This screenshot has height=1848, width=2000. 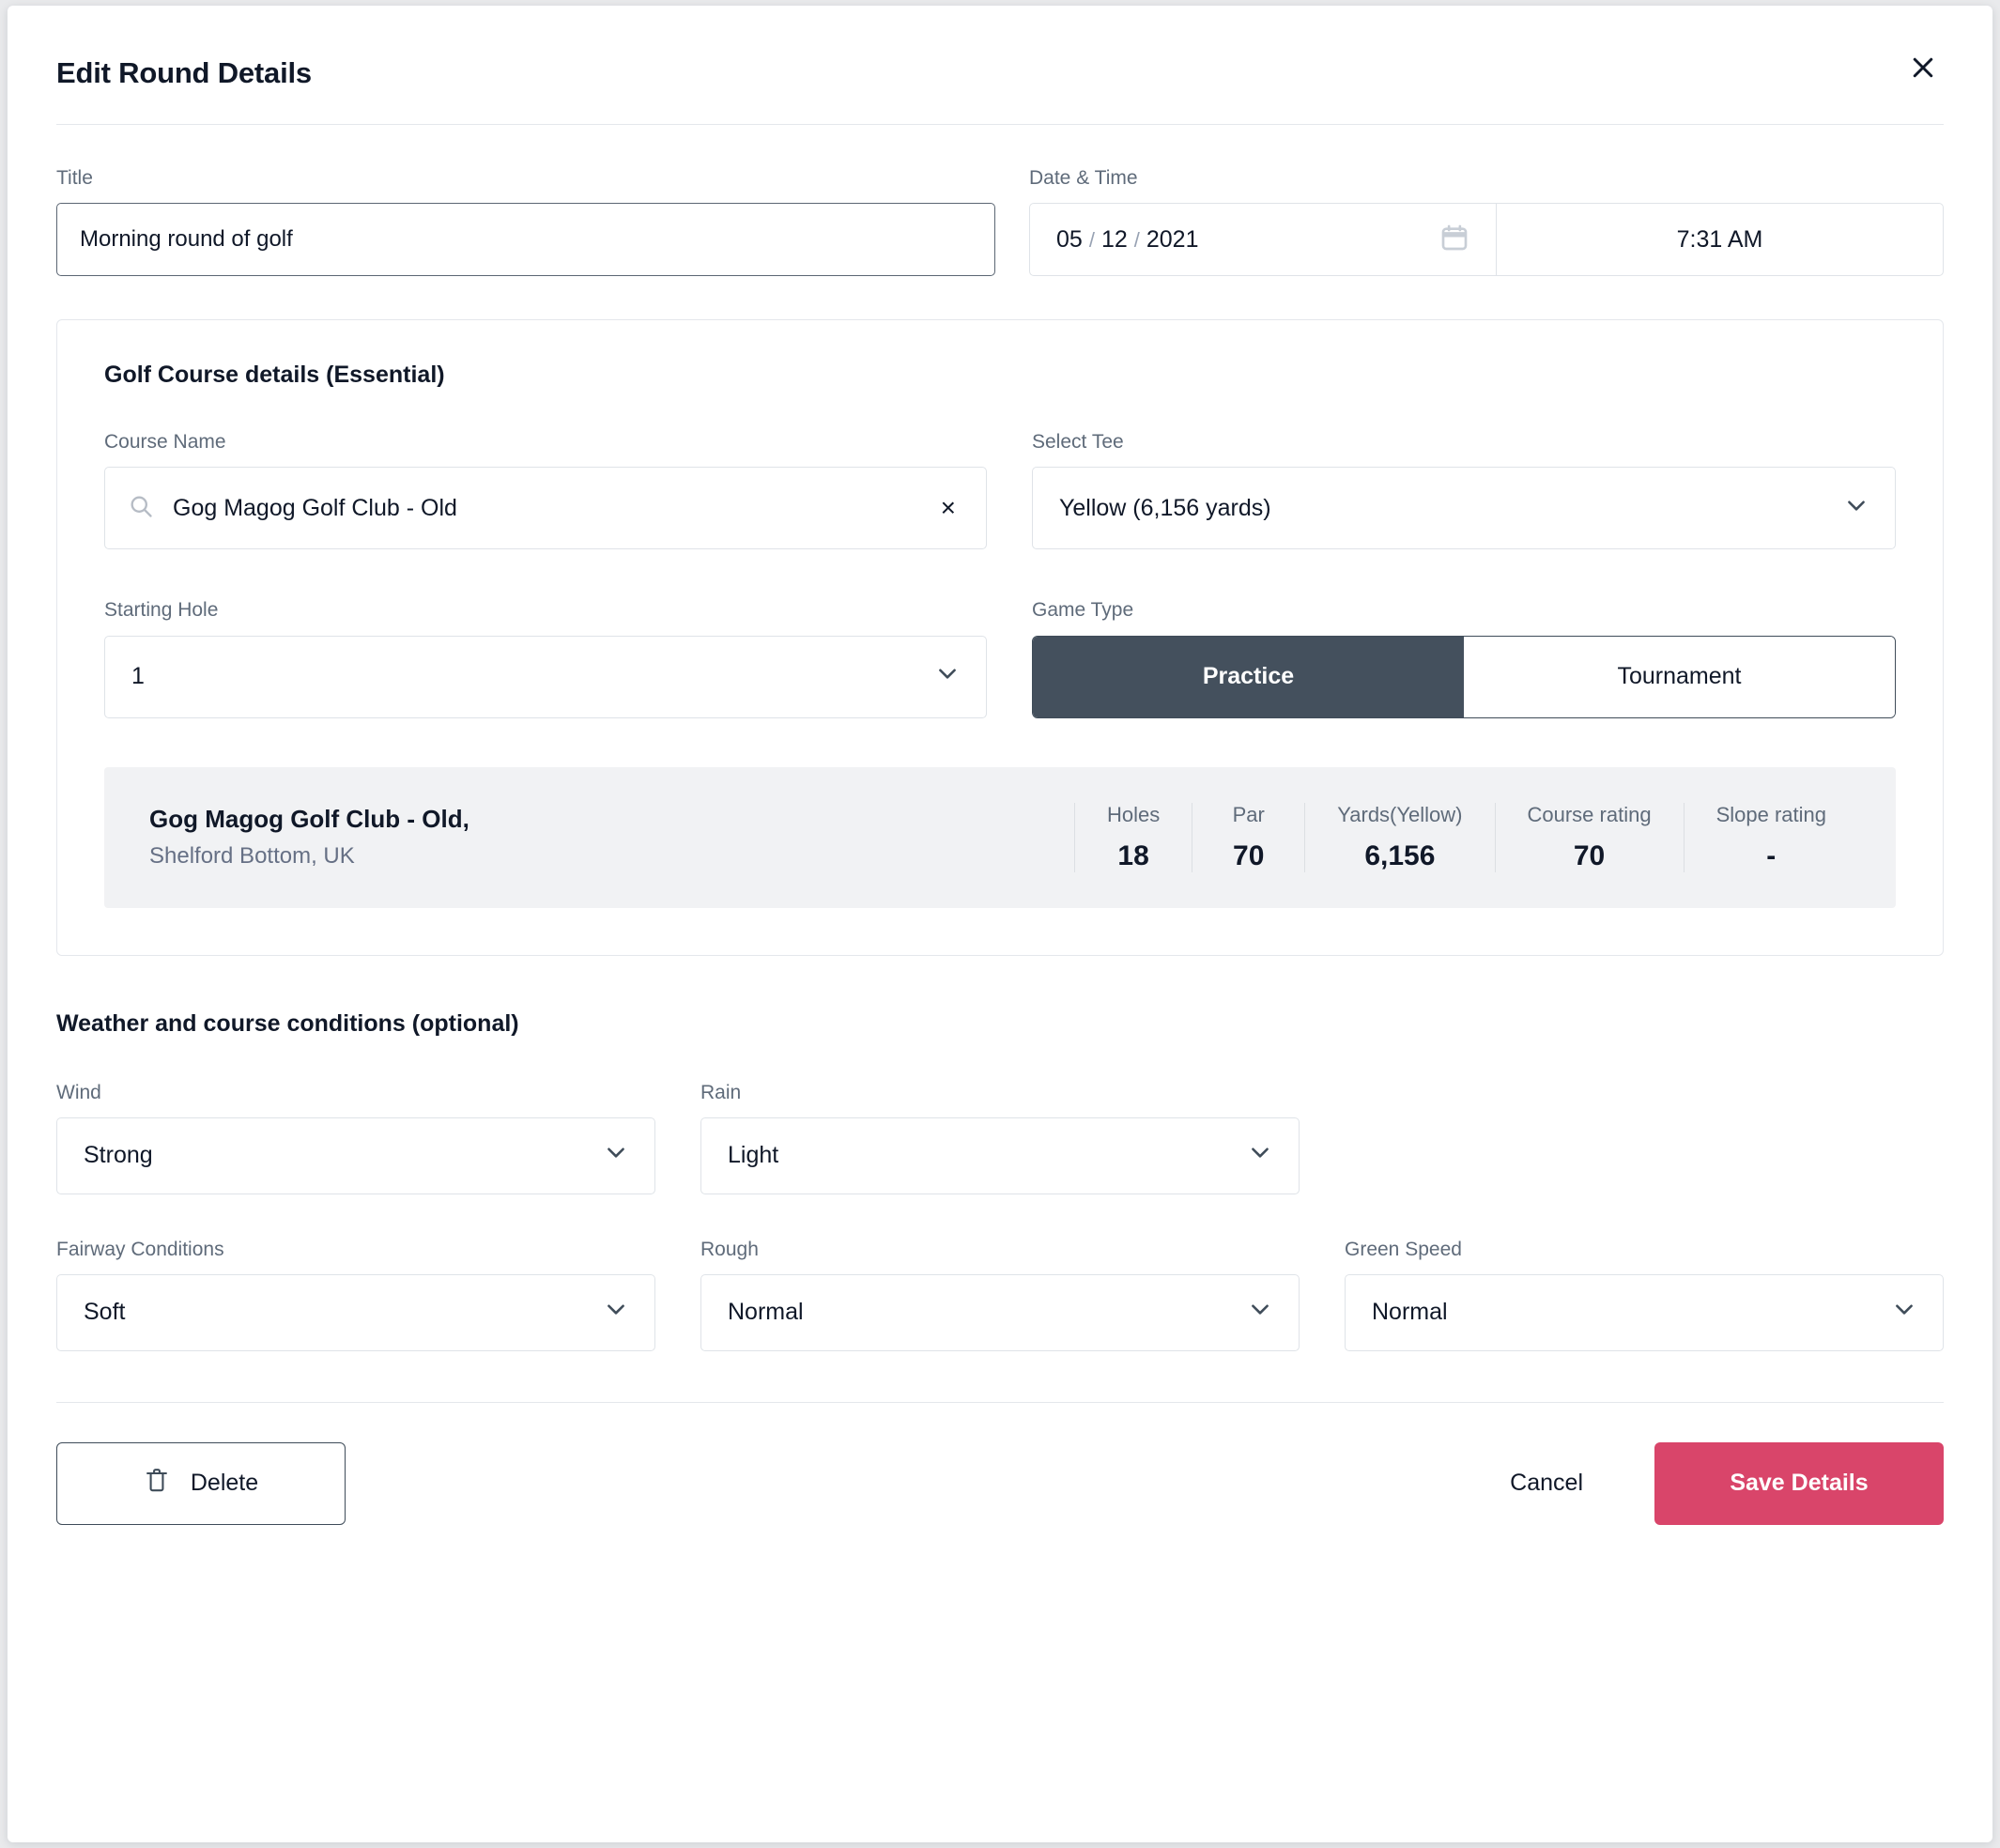 I want to click on stat-course-rating-value: 70, so click(x=1589, y=855).